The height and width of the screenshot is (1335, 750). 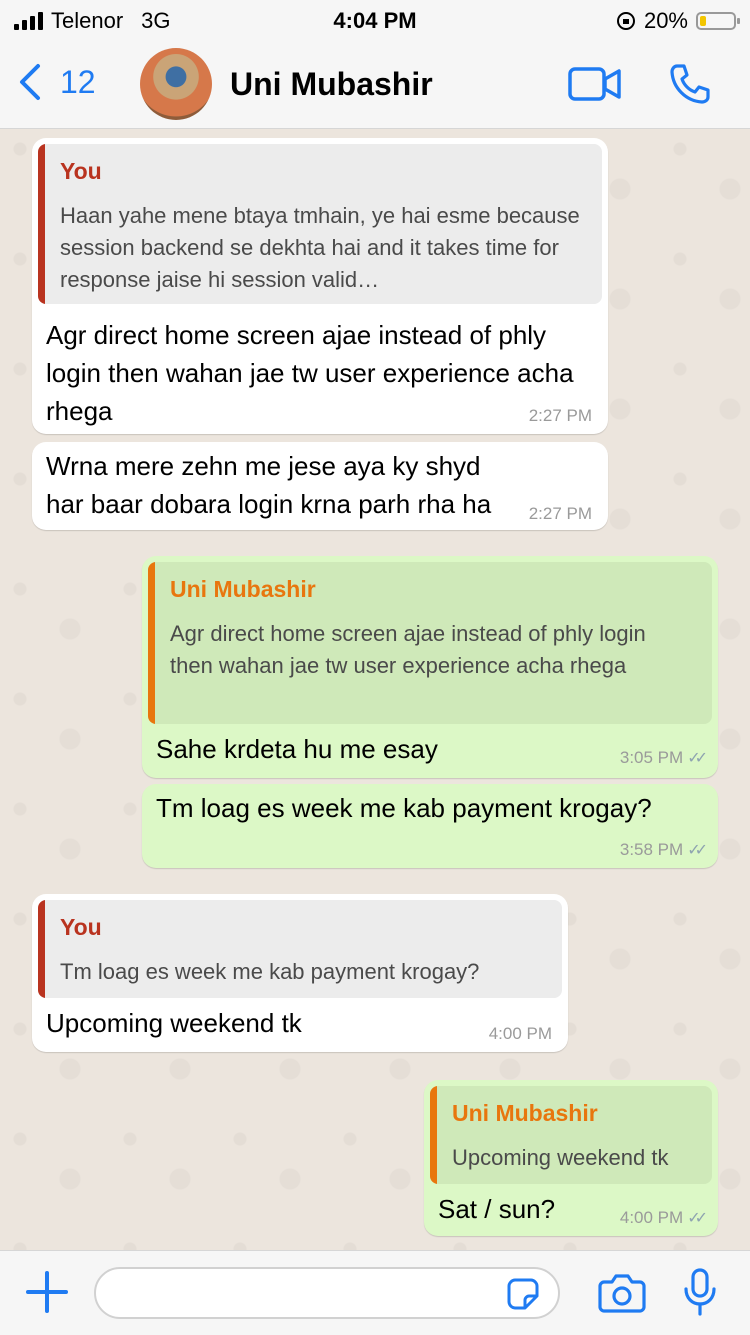 What do you see at coordinates (651, 757) in the screenshot?
I see `message-time: 3:05 PM` at bounding box center [651, 757].